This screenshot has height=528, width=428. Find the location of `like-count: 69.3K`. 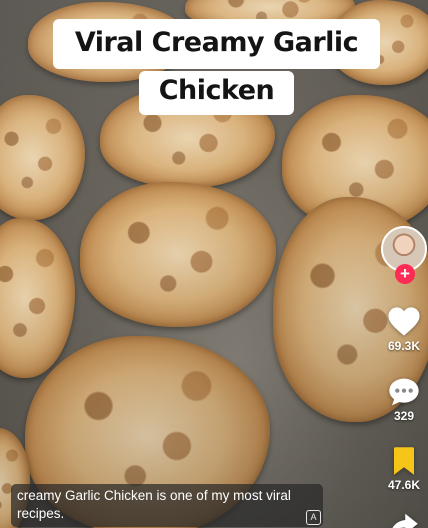

like-count: 69.3K is located at coordinates (404, 346).